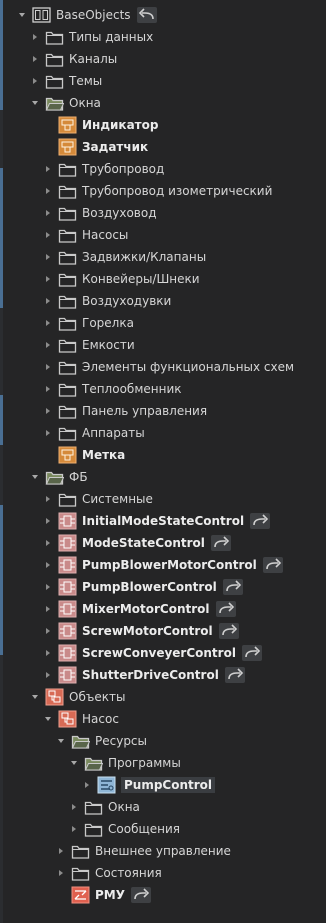 The height and width of the screenshot is (923, 326). I want to click on tree-item-label: Метка, so click(104, 455).